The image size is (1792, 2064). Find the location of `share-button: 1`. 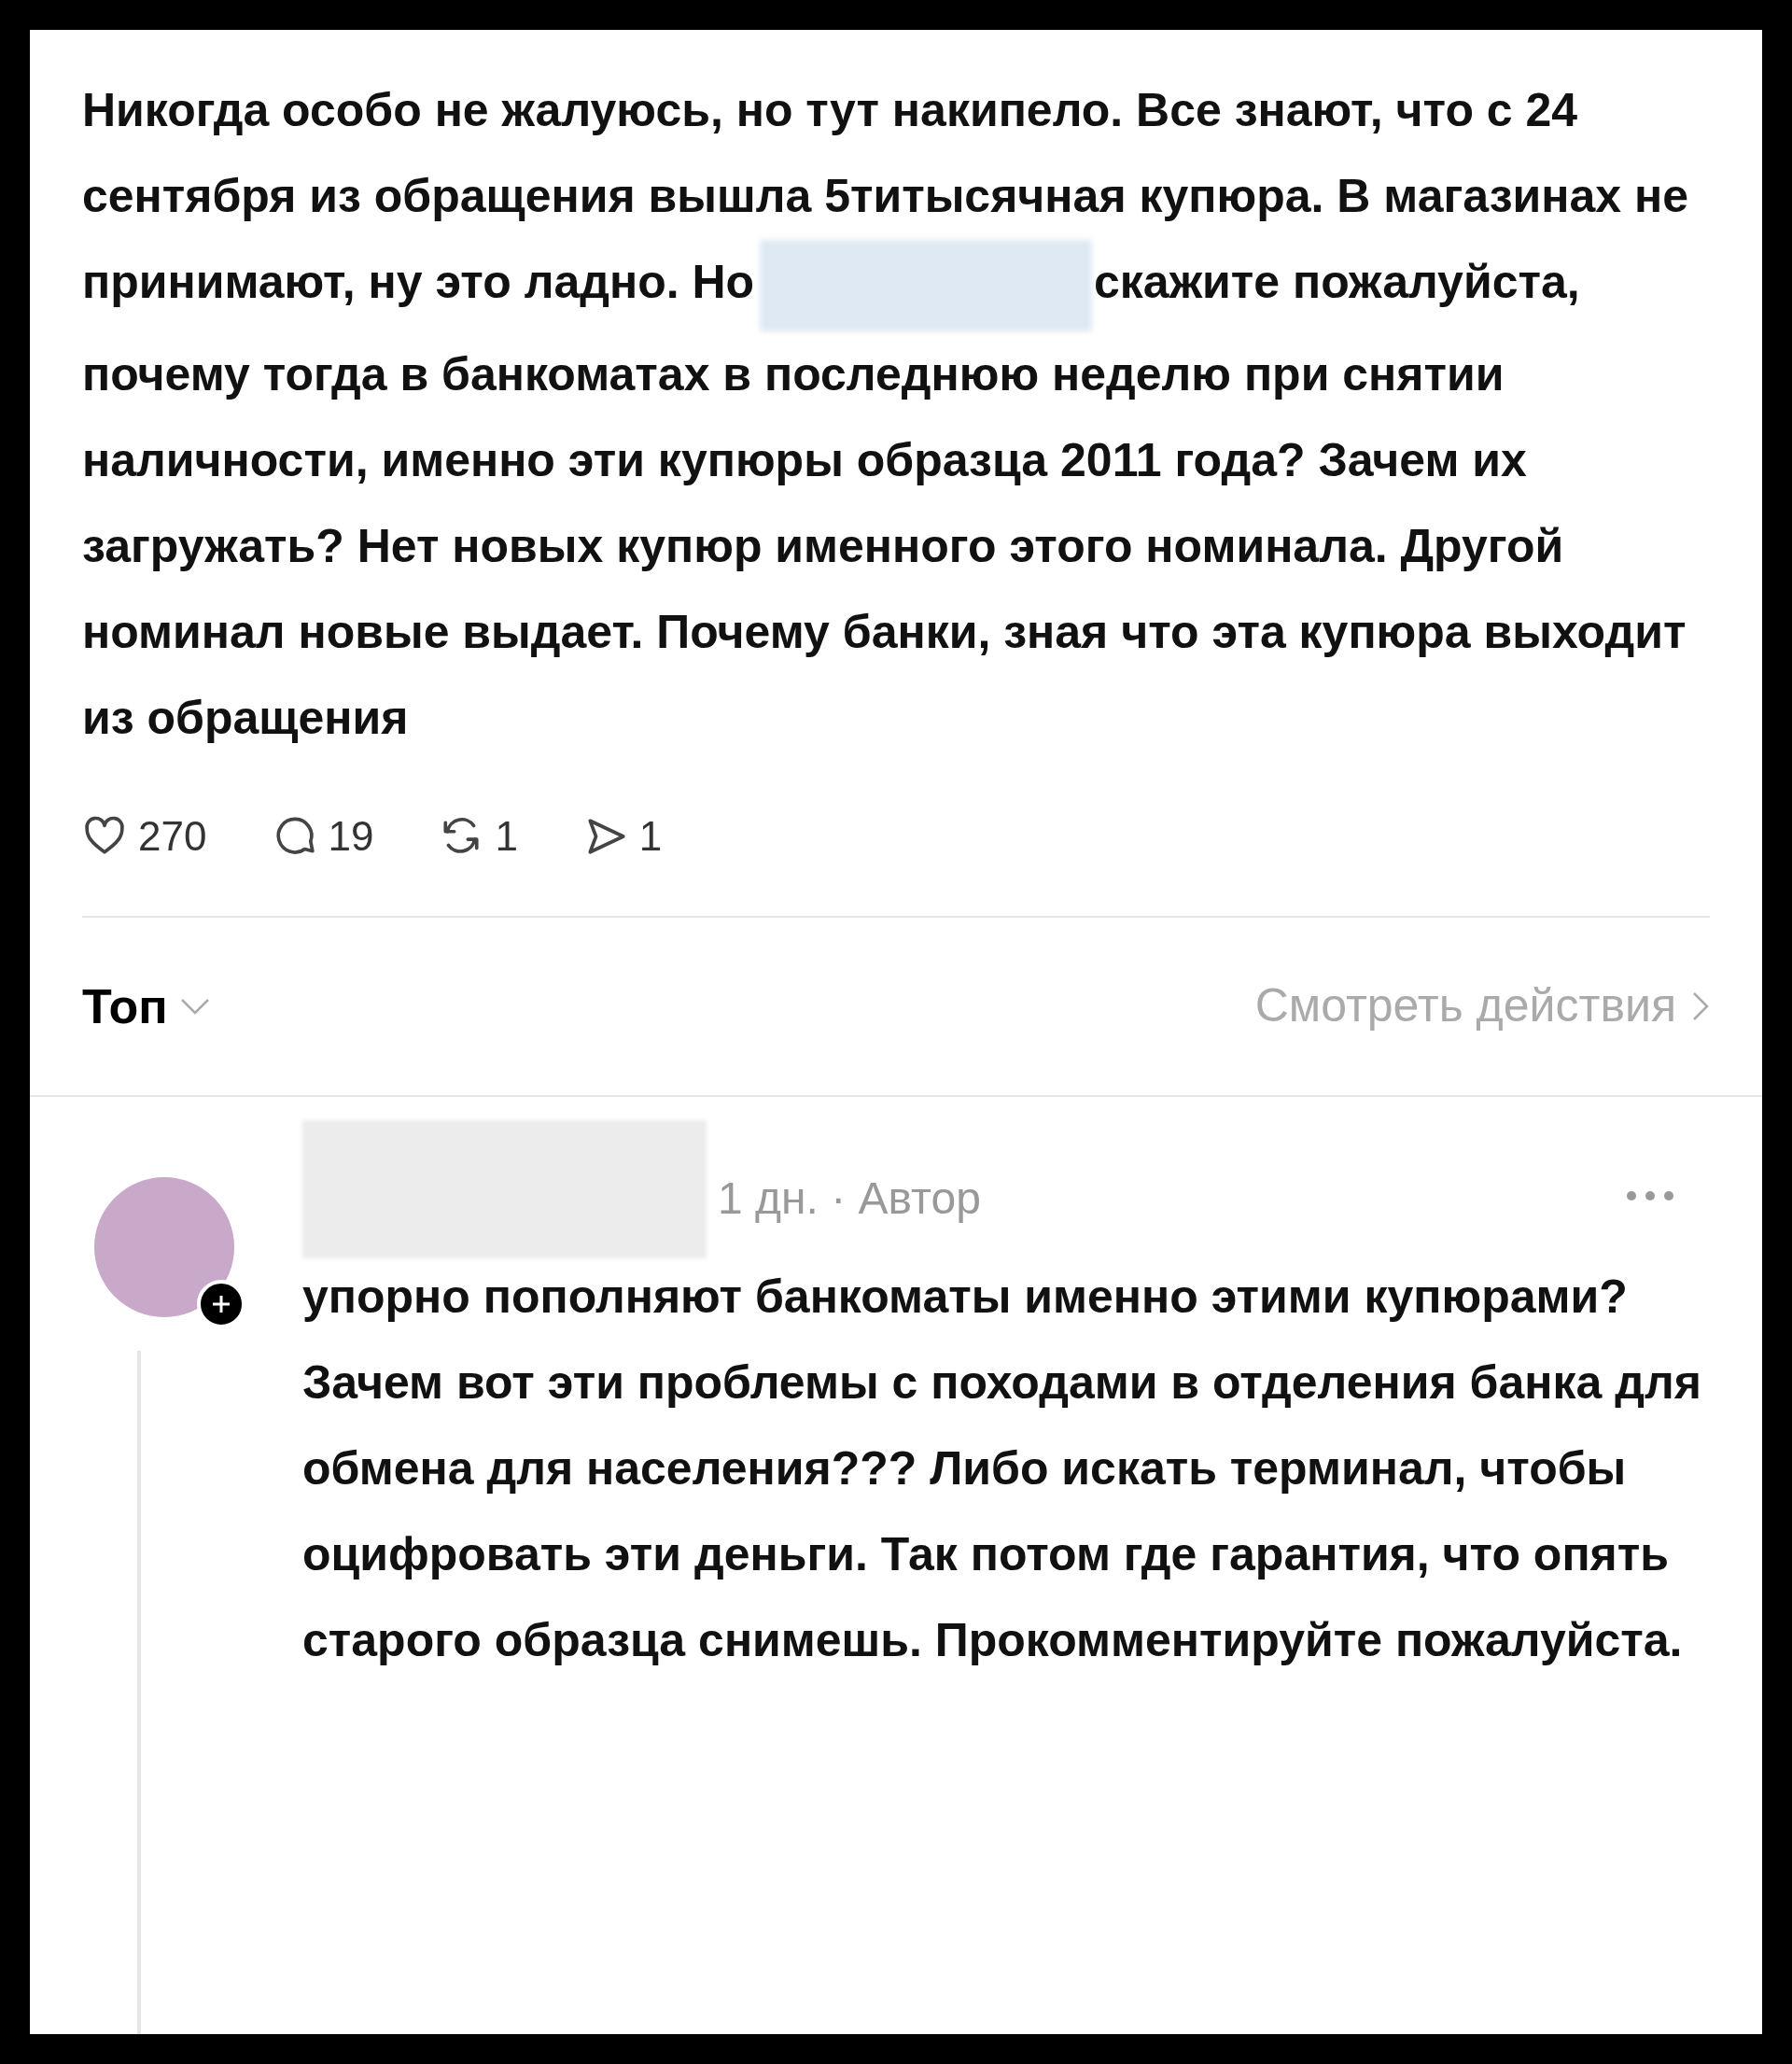

share-button: 1 is located at coordinates (622, 836).